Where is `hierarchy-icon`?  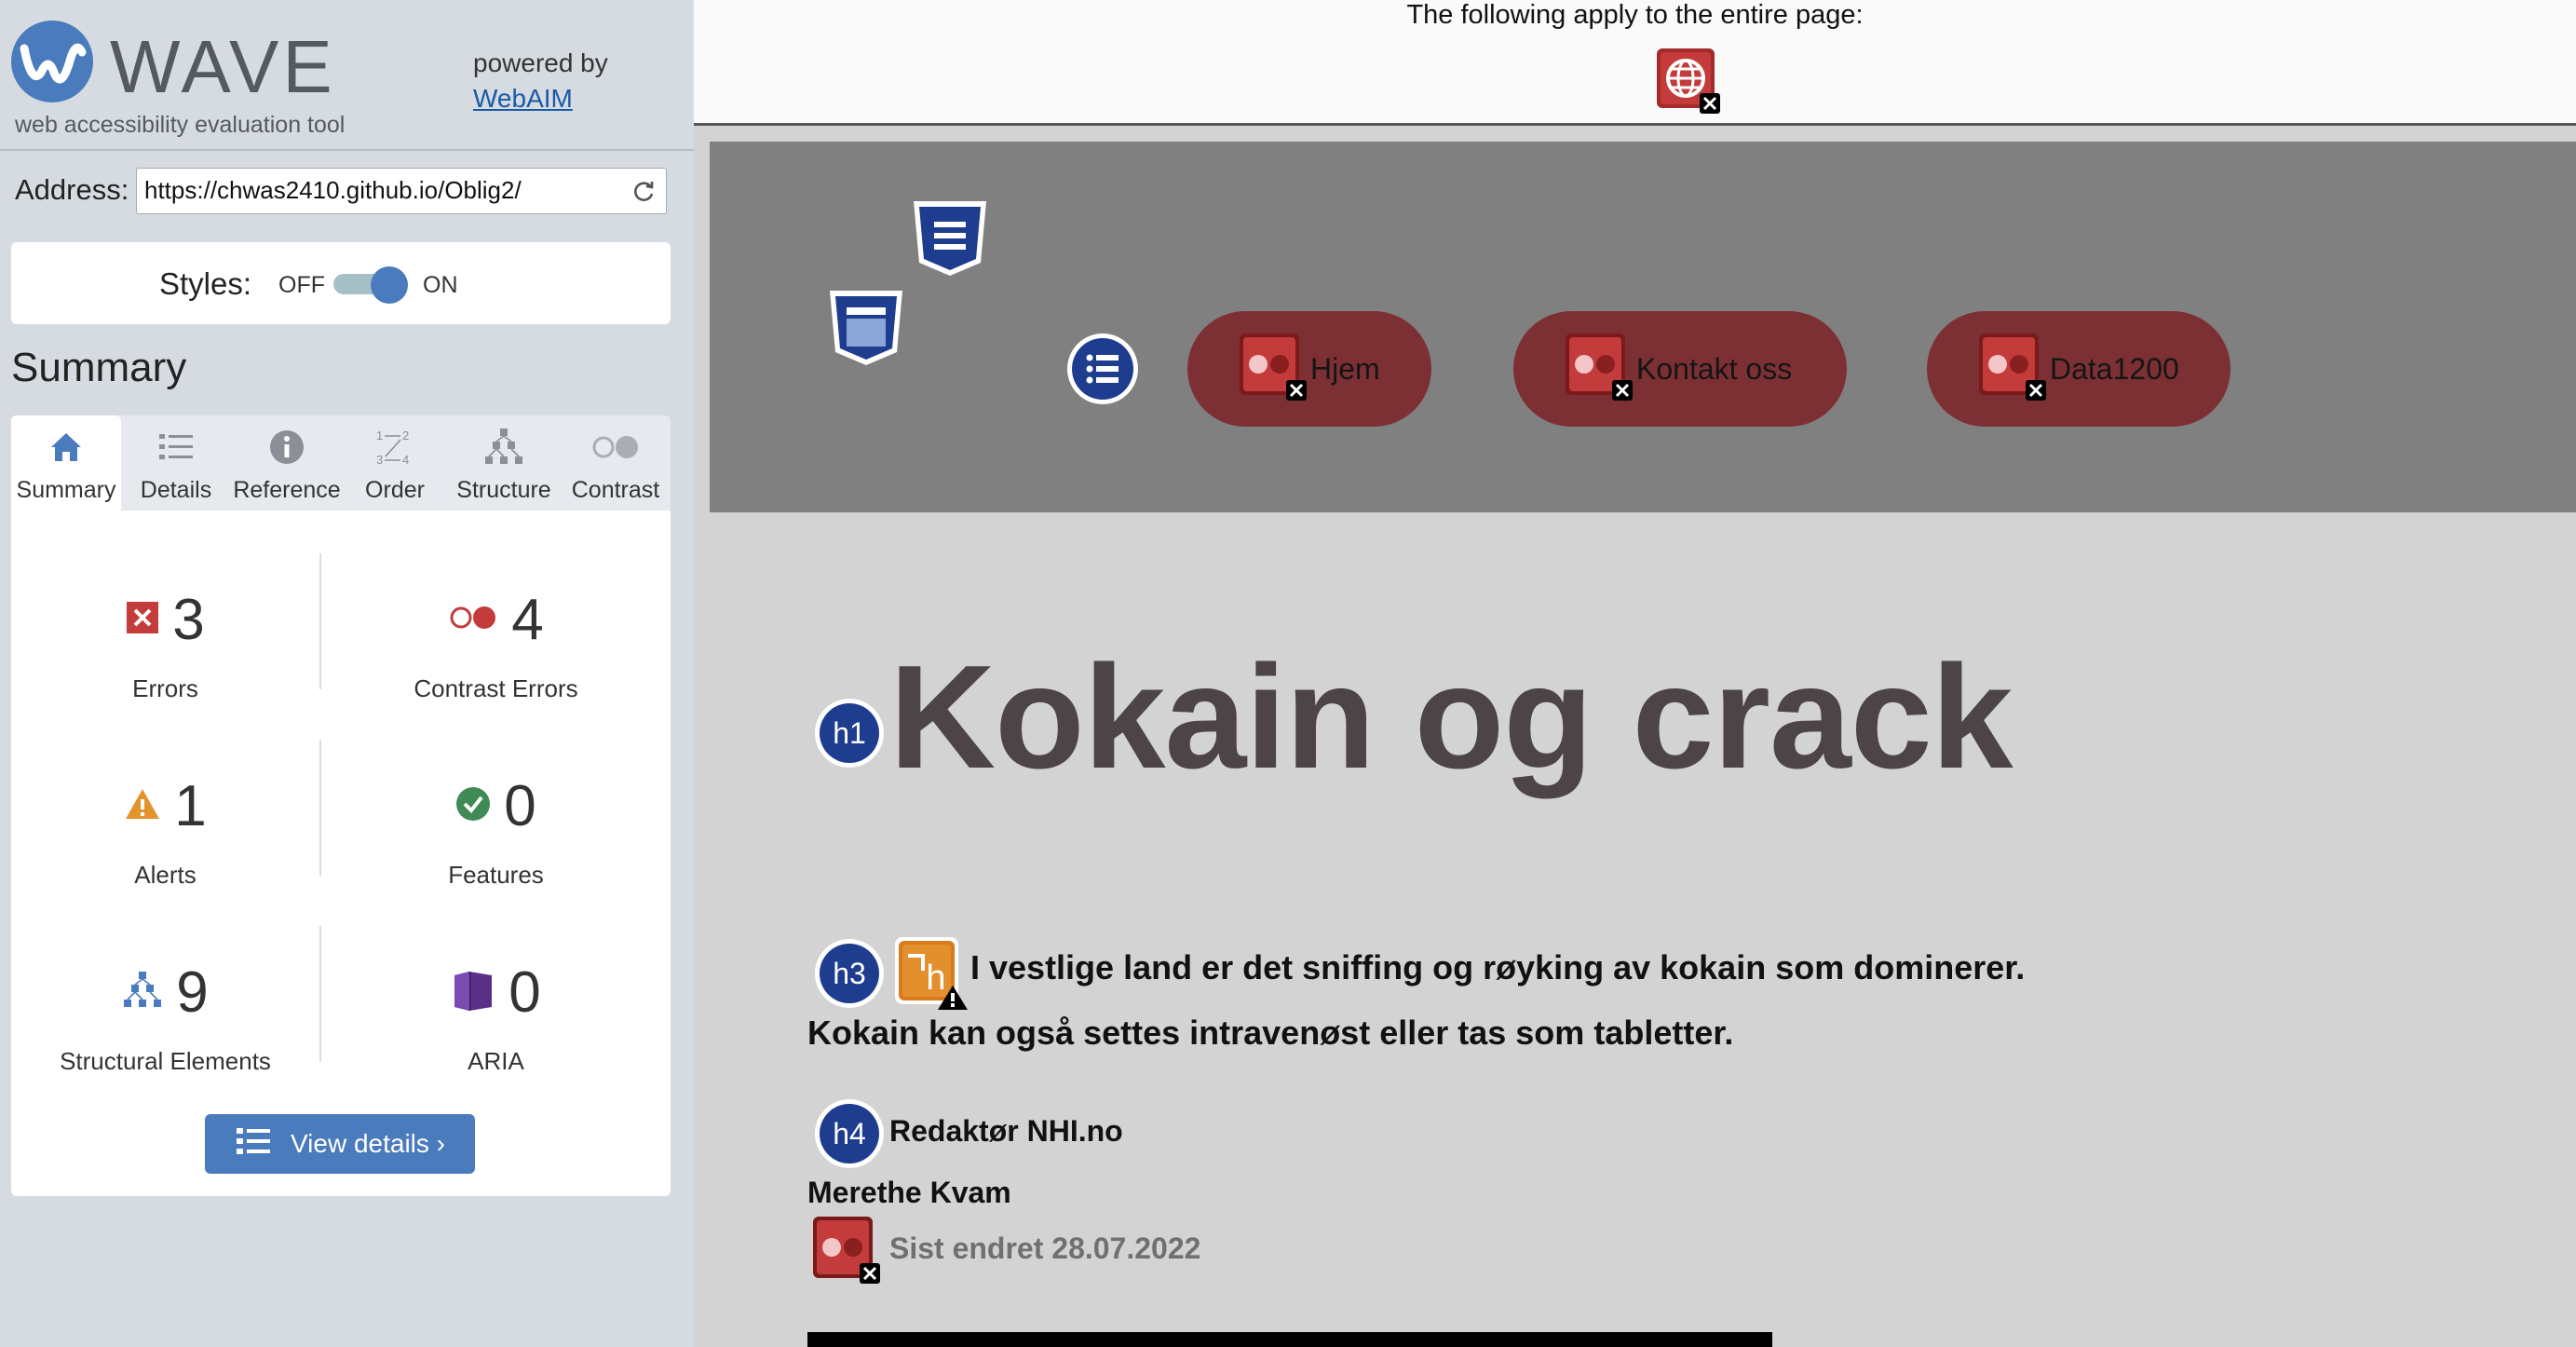 hierarchy-icon is located at coordinates (504, 448).